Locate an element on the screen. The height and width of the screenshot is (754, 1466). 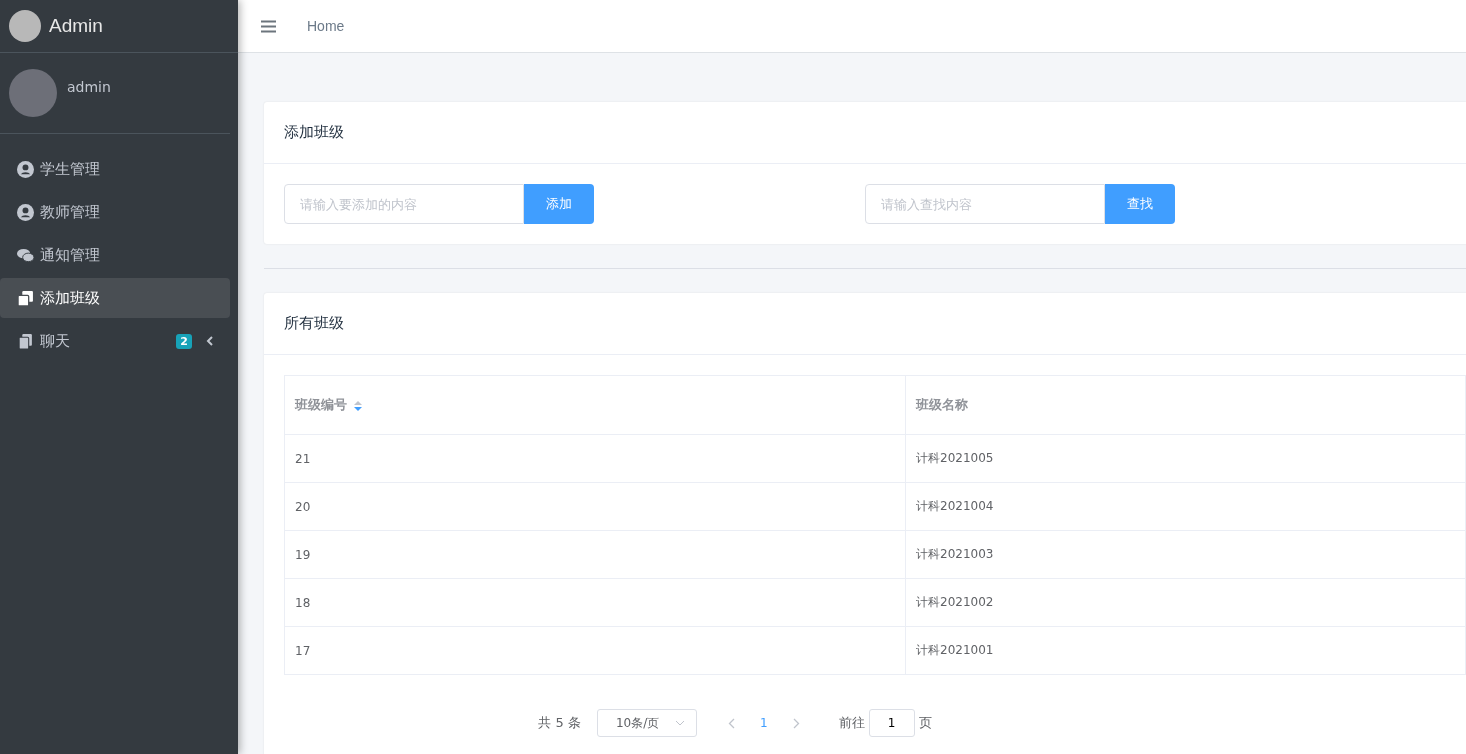
table-cell: 计科2021002 is located at coordinates (1185, 602).